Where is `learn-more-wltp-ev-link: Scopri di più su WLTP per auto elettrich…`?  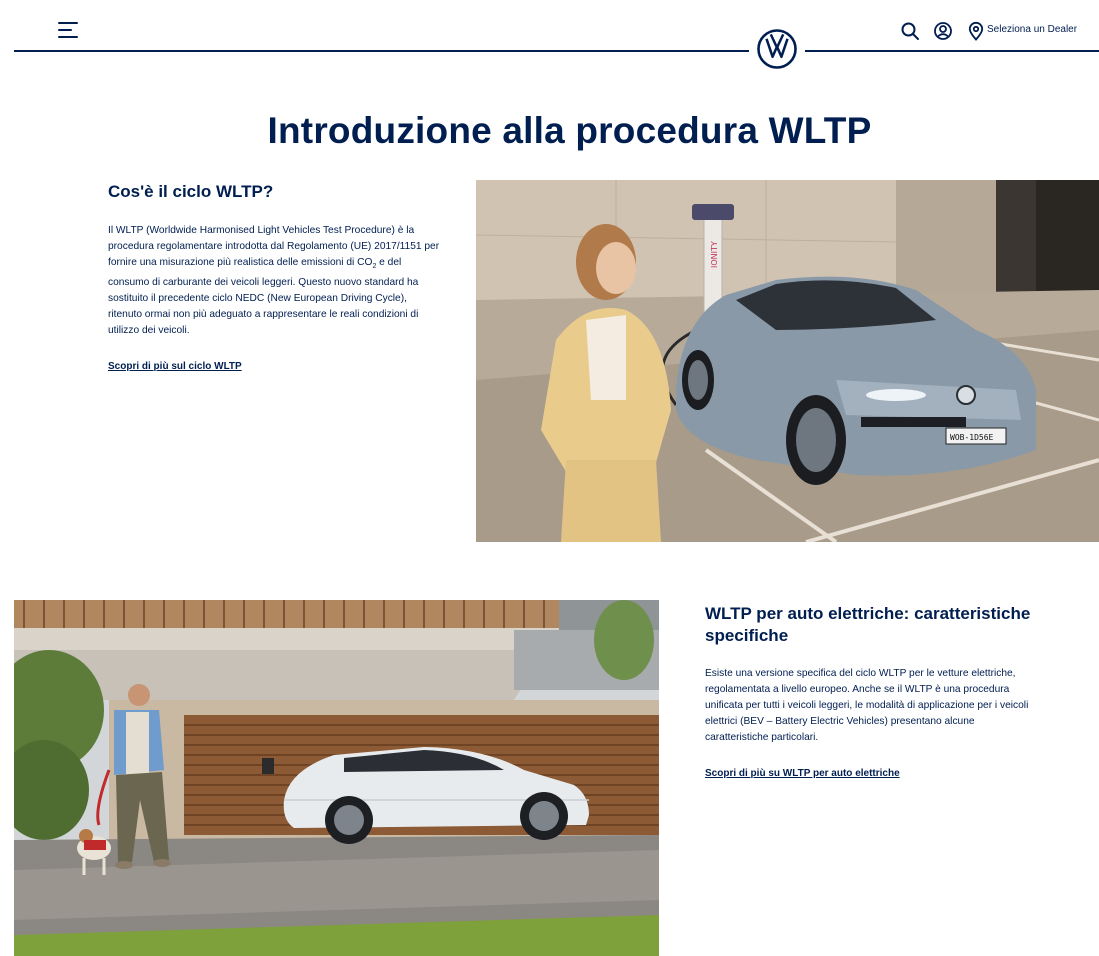 learn-more-wltp-ev-link: Scopri di più su WLTP per auto elettrich… is located at coordinates (802, 773).